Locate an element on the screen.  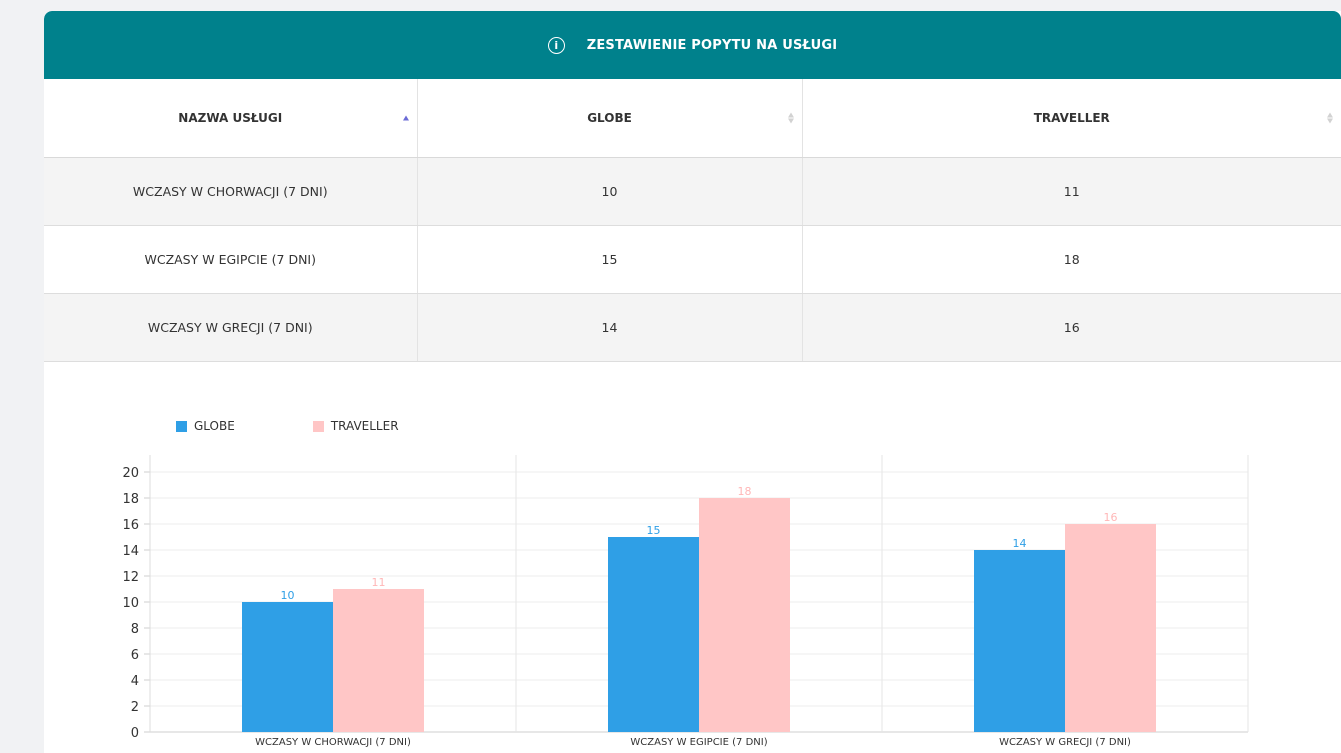
column-header-label: TRAVELLER is located at coordinates (1071, 118).